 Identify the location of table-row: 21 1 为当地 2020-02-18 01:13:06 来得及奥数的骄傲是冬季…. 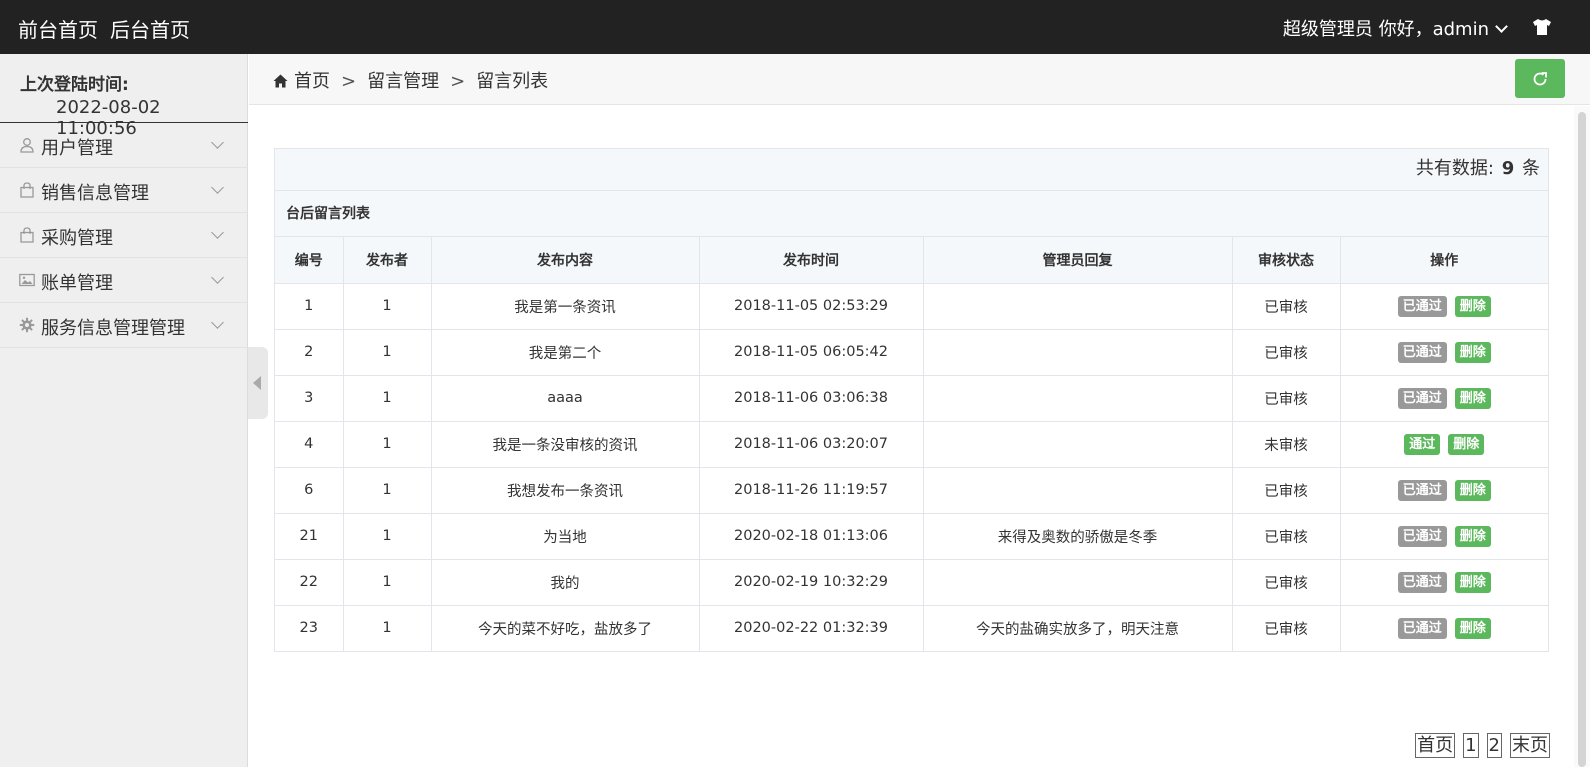
(911, 536).